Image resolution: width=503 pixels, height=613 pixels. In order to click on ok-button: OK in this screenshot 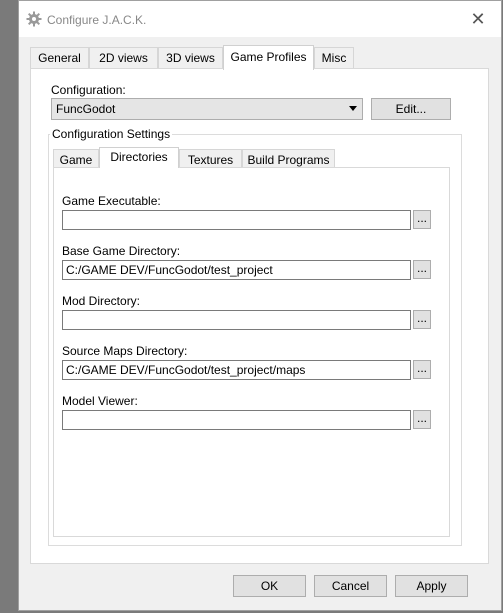, I will do `click(269, 586)`.